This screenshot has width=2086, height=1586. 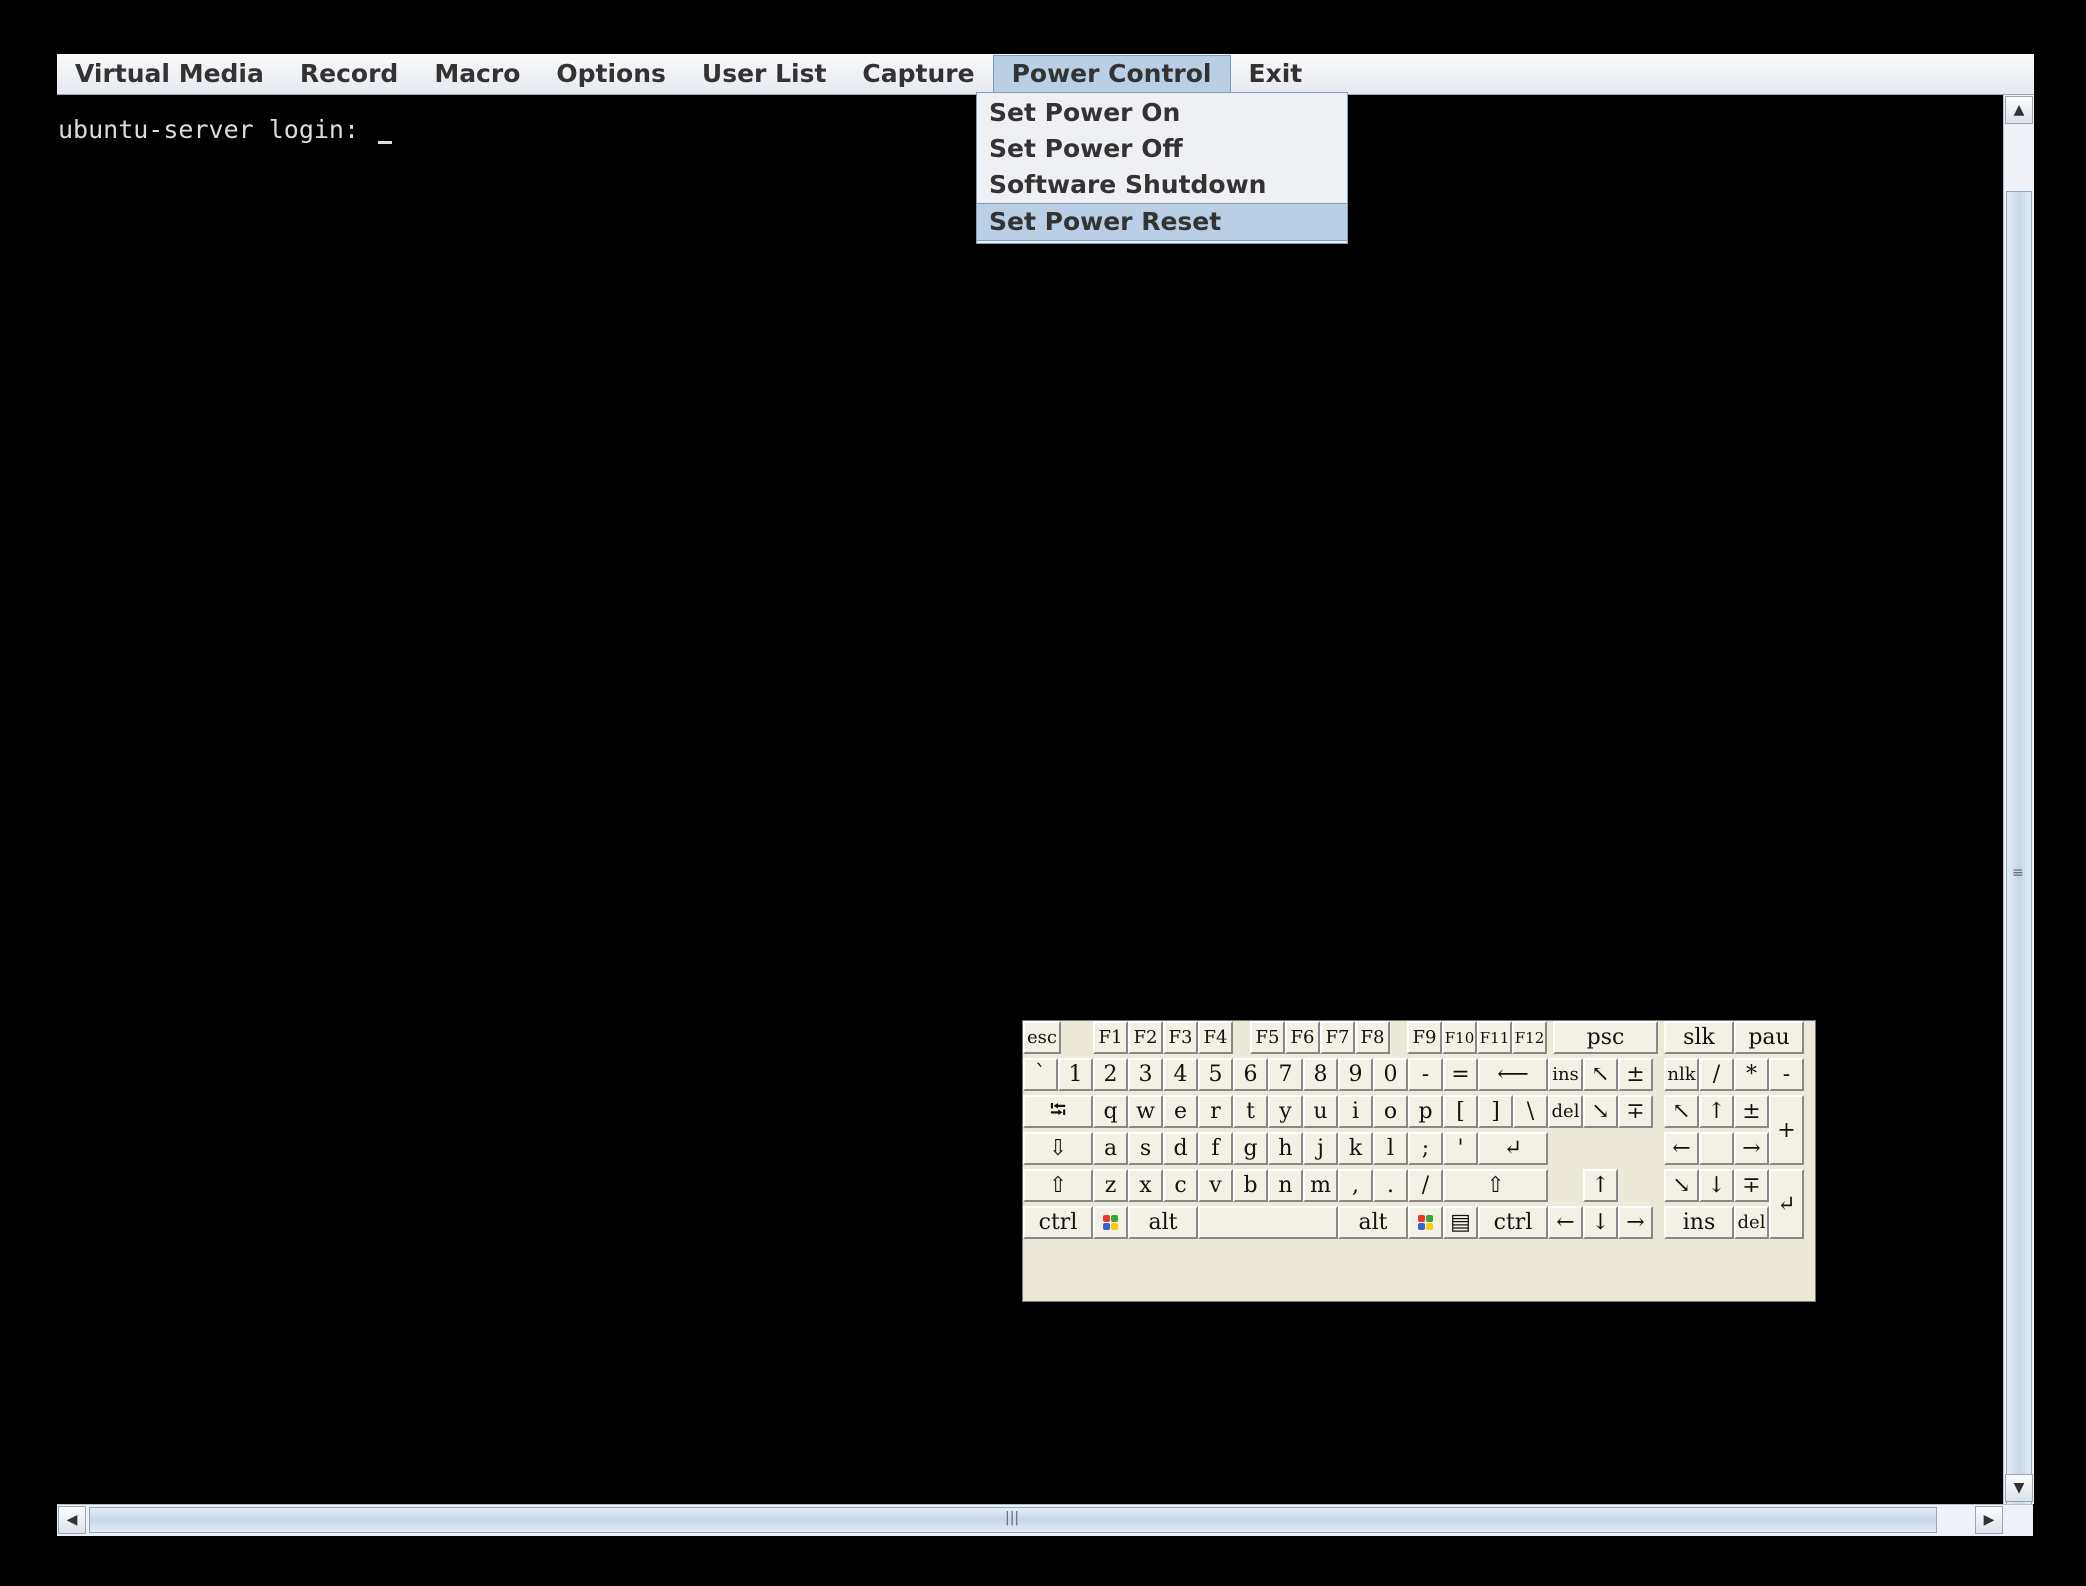 What do you see at coordinates (1460, 1111) in the screenshot?
I see `key-r3-11: [` at bounding box center [1460, 1111].